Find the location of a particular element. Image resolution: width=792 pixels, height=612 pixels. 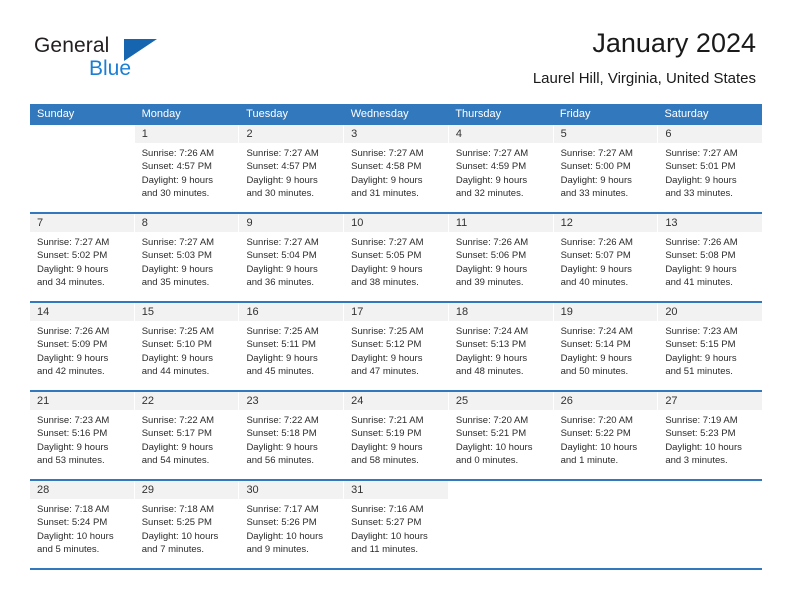

day-number-strip: 22 is located at coordinates (186, 401).